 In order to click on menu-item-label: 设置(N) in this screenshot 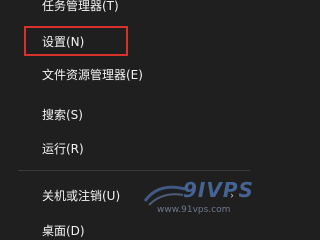, I will do `click(63, 42)`.